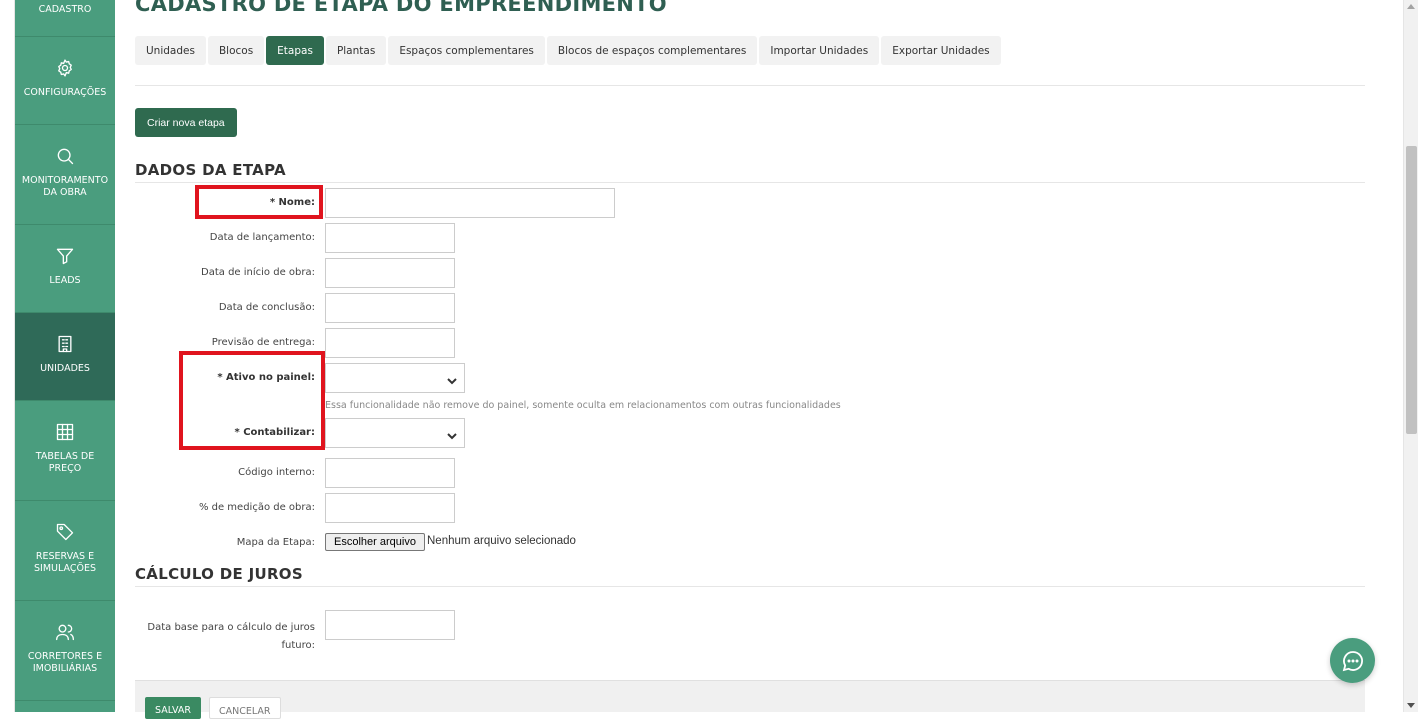 The image size is (1418, 719). Describe the element at coordinates (1411, 705) in the screenshot. I see `scroll-down-icon` at that location.